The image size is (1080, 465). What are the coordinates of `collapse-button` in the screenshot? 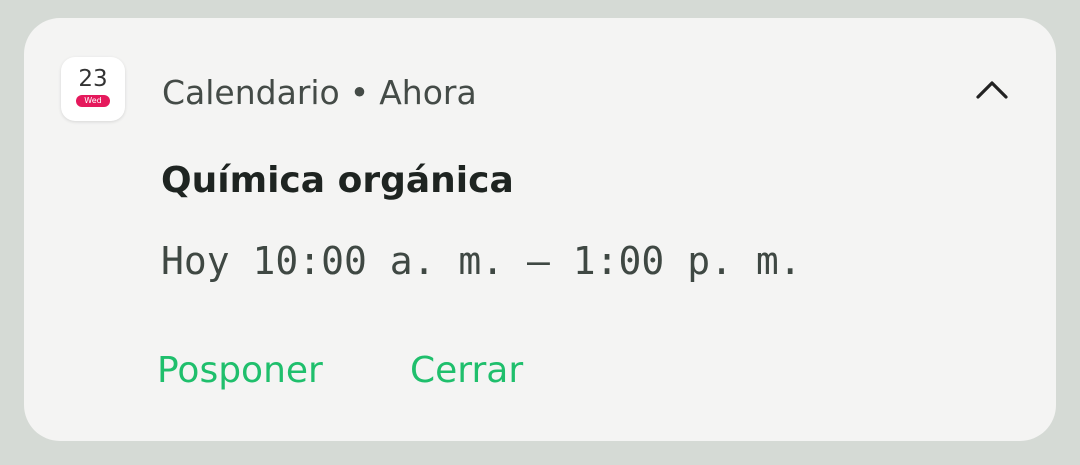 It's located at (992, 90).